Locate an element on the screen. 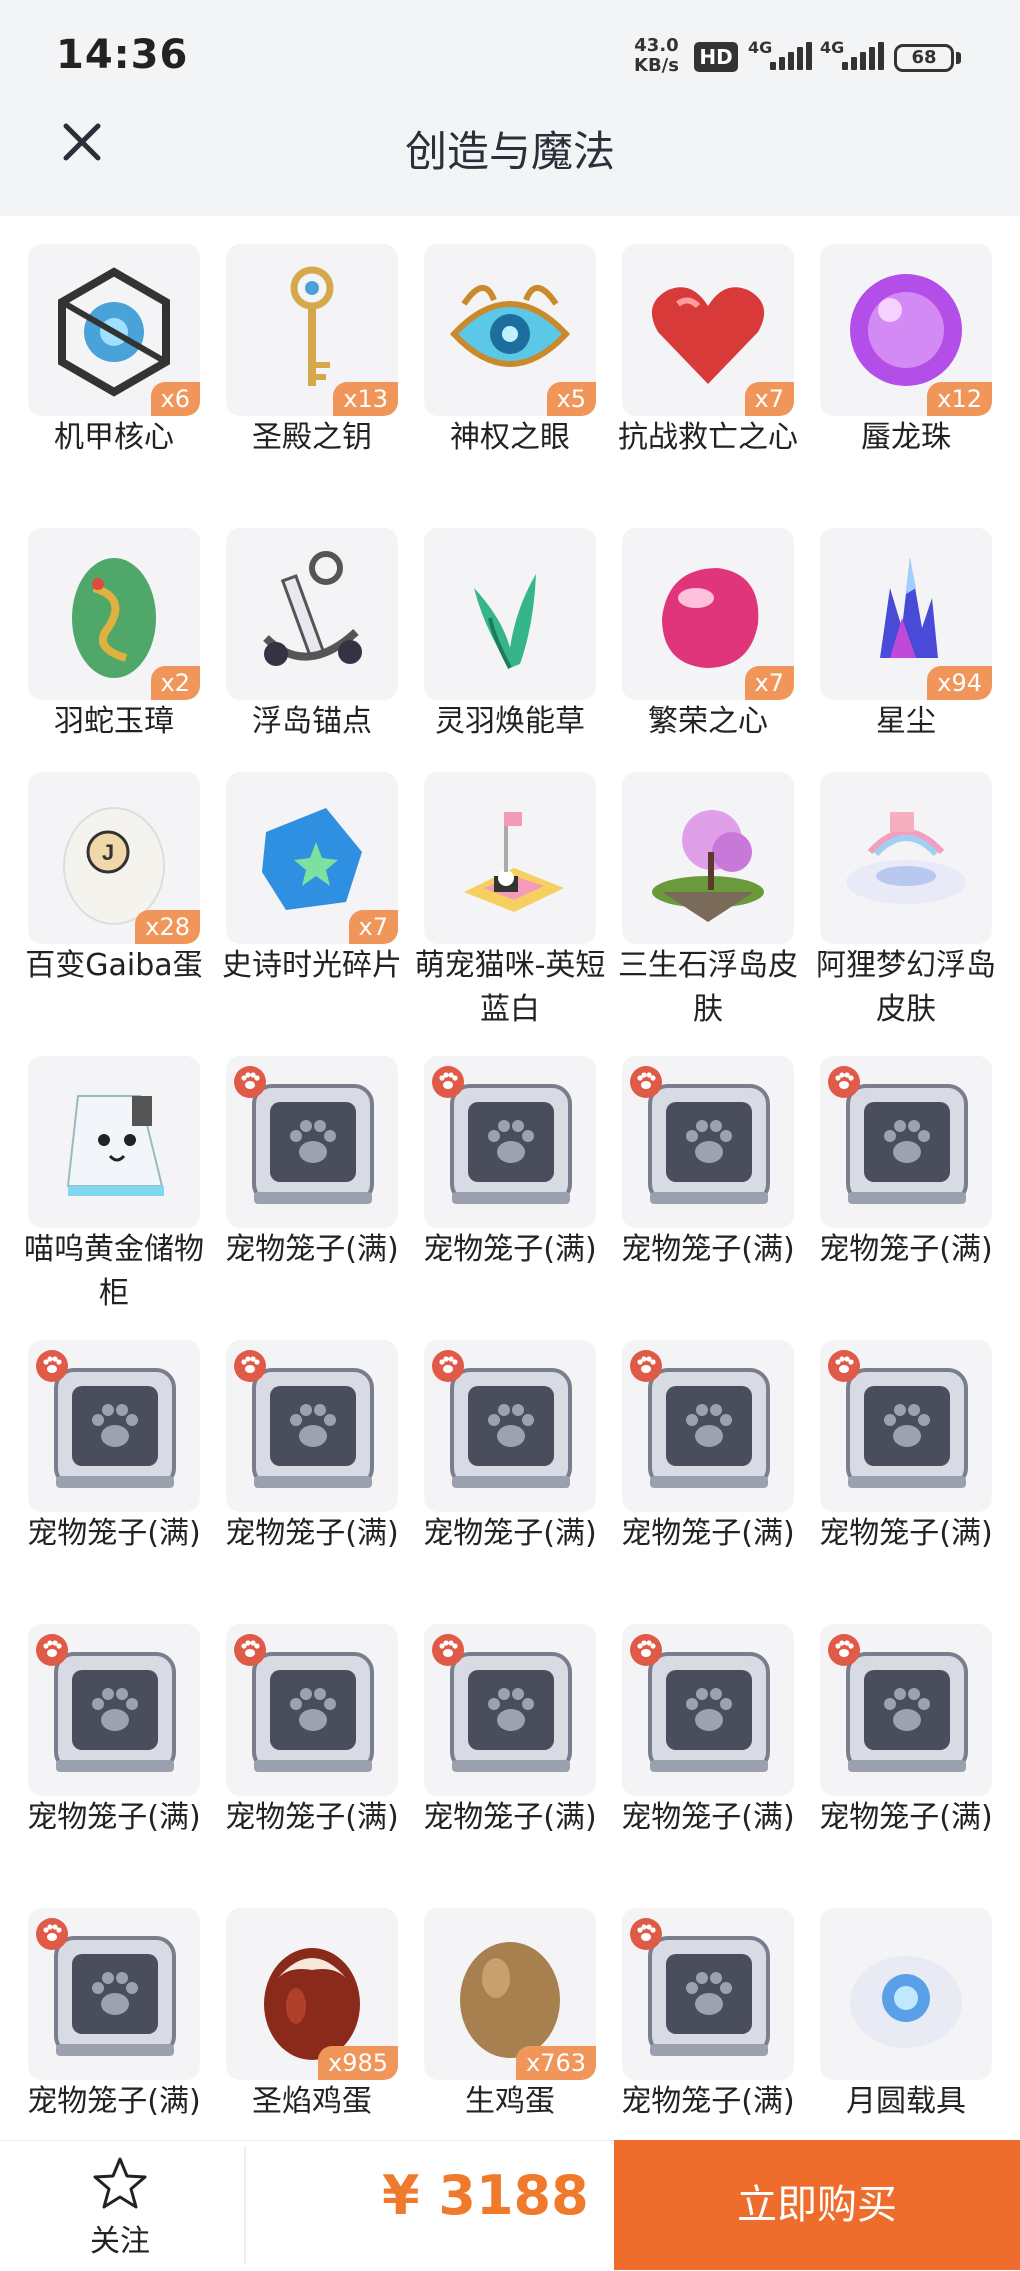 Image resolution: width=1020 pixels, height=2271 pixels. item-name: 圣殿之钥 is located at coordinates (312, 437).